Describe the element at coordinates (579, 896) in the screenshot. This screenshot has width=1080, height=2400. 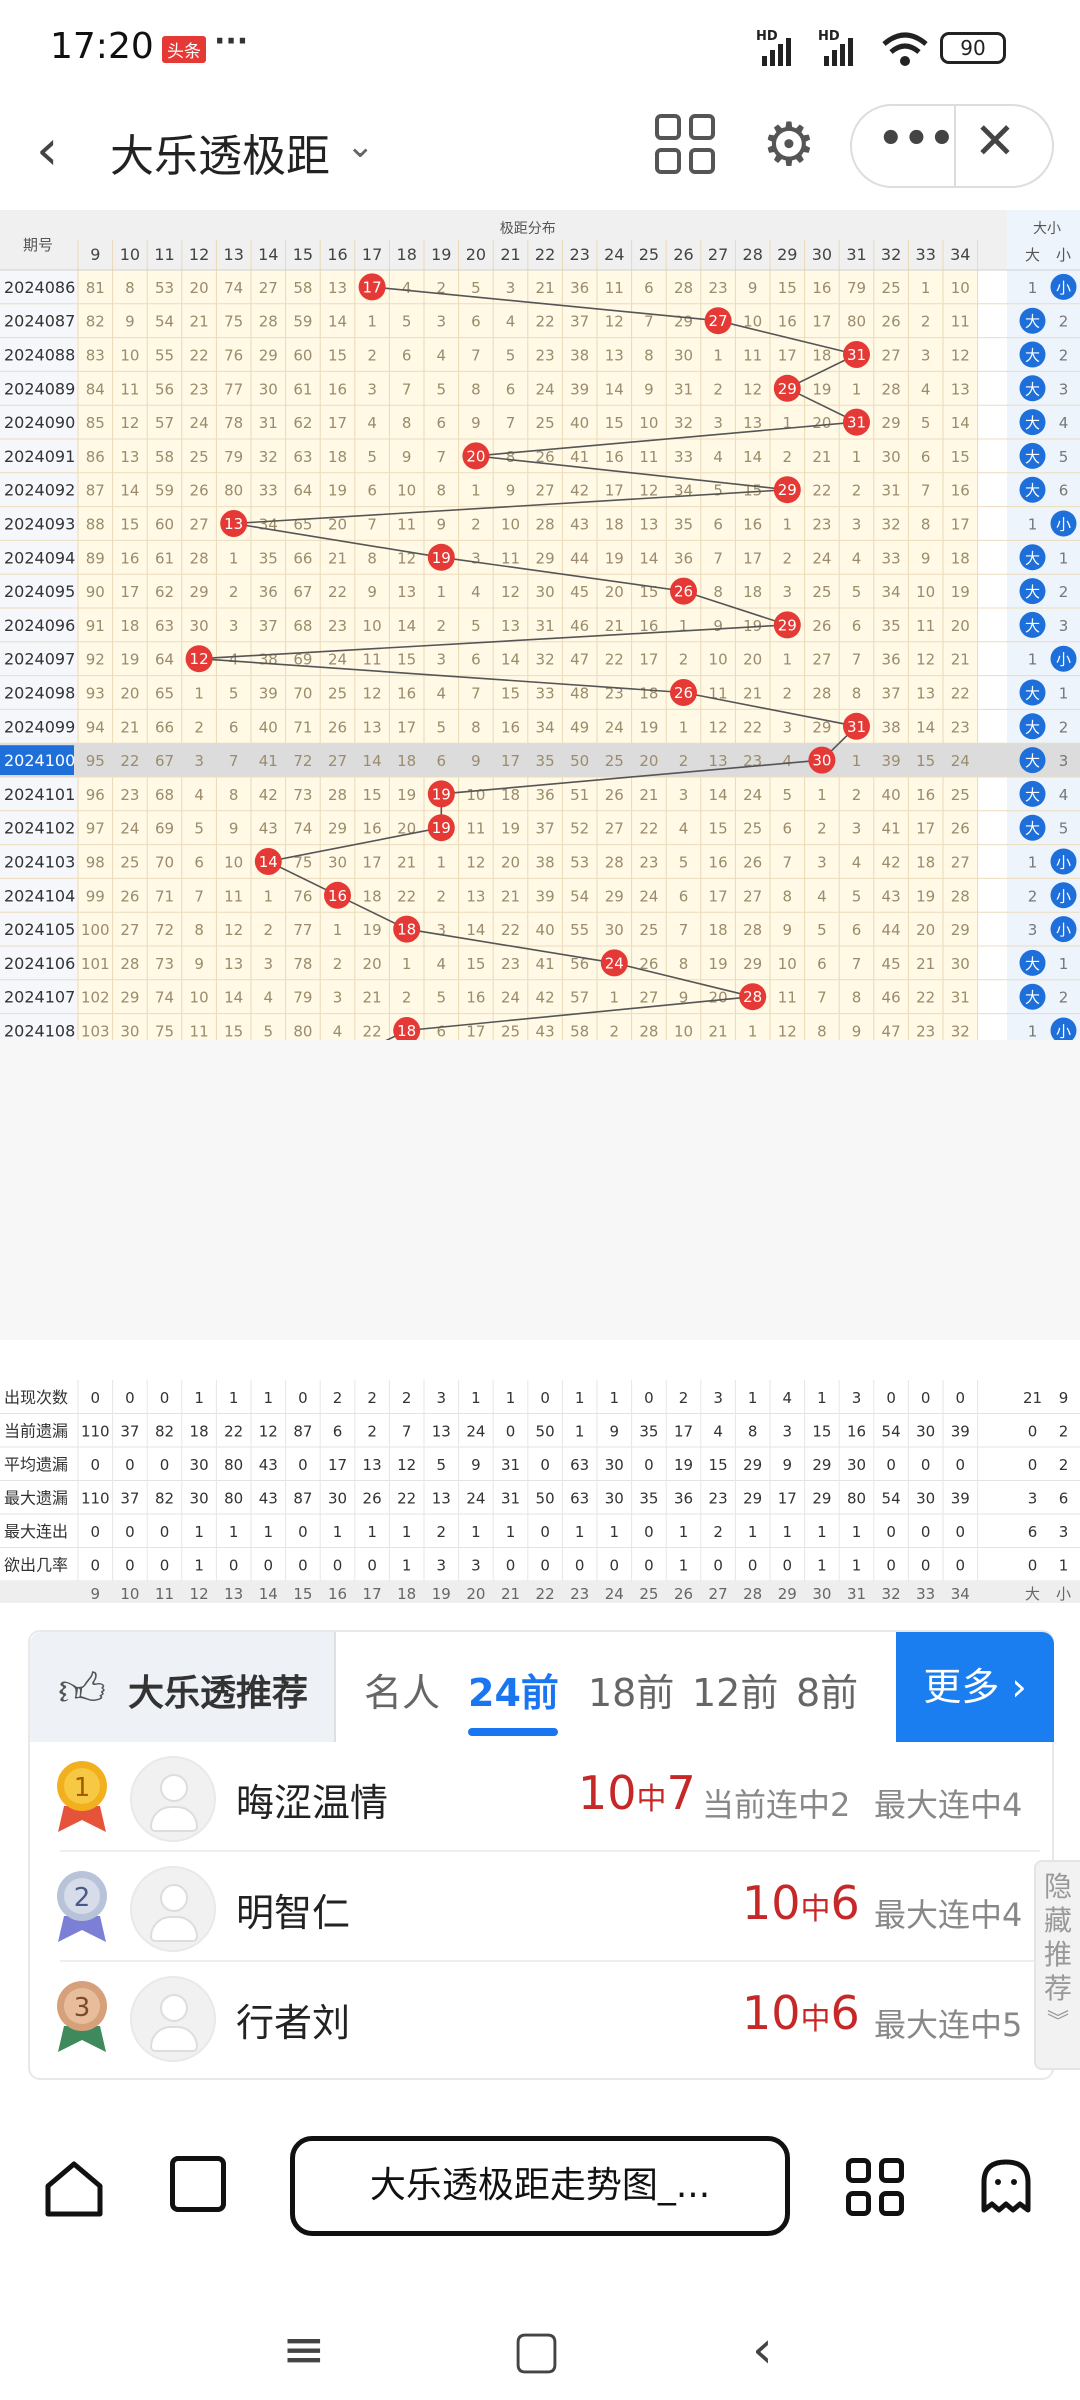
I see `miss-cell: 54` at that location.